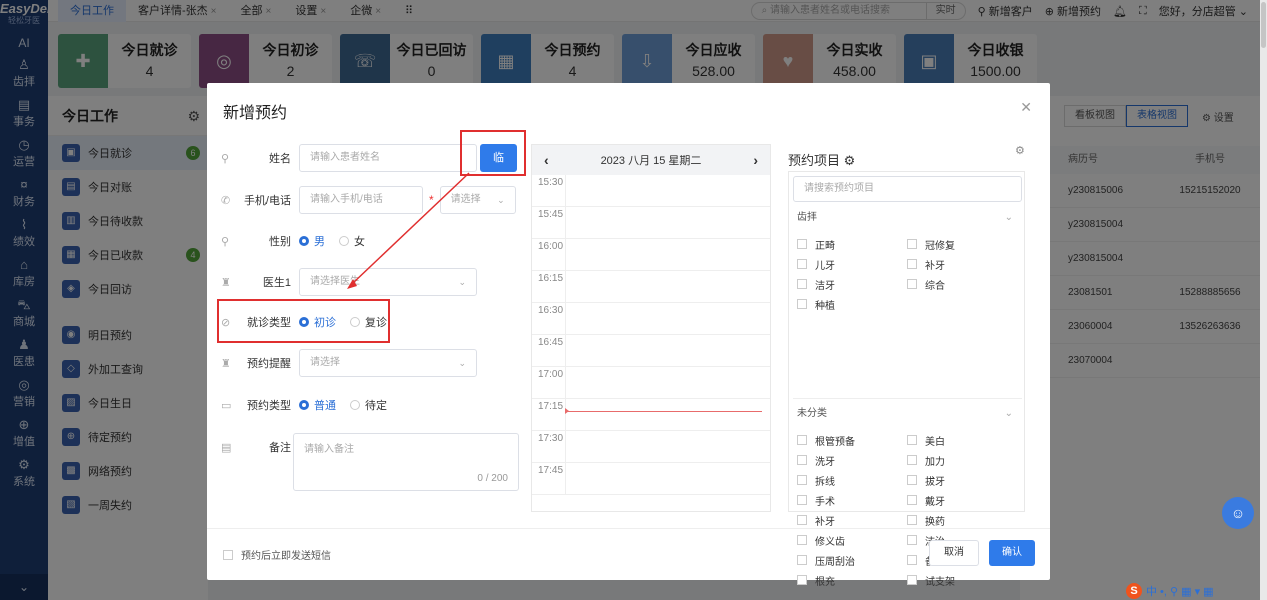 This screenshot has width=1267, height=600. Describe the element at coordinates (549, 319) in the screenshot. I see `time-label: 16:30` at that location.